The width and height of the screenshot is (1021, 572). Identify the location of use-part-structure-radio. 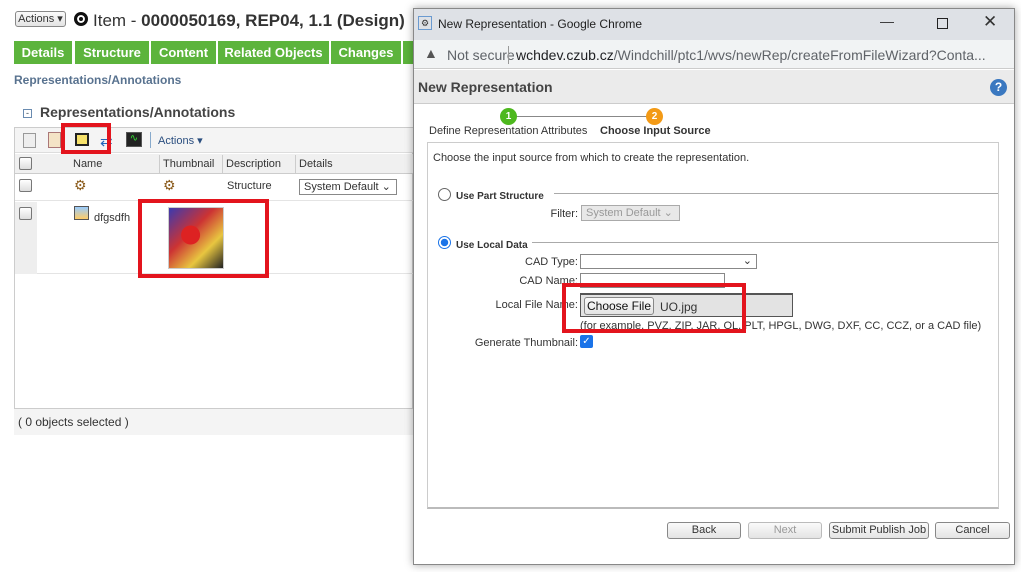
(444, 194).